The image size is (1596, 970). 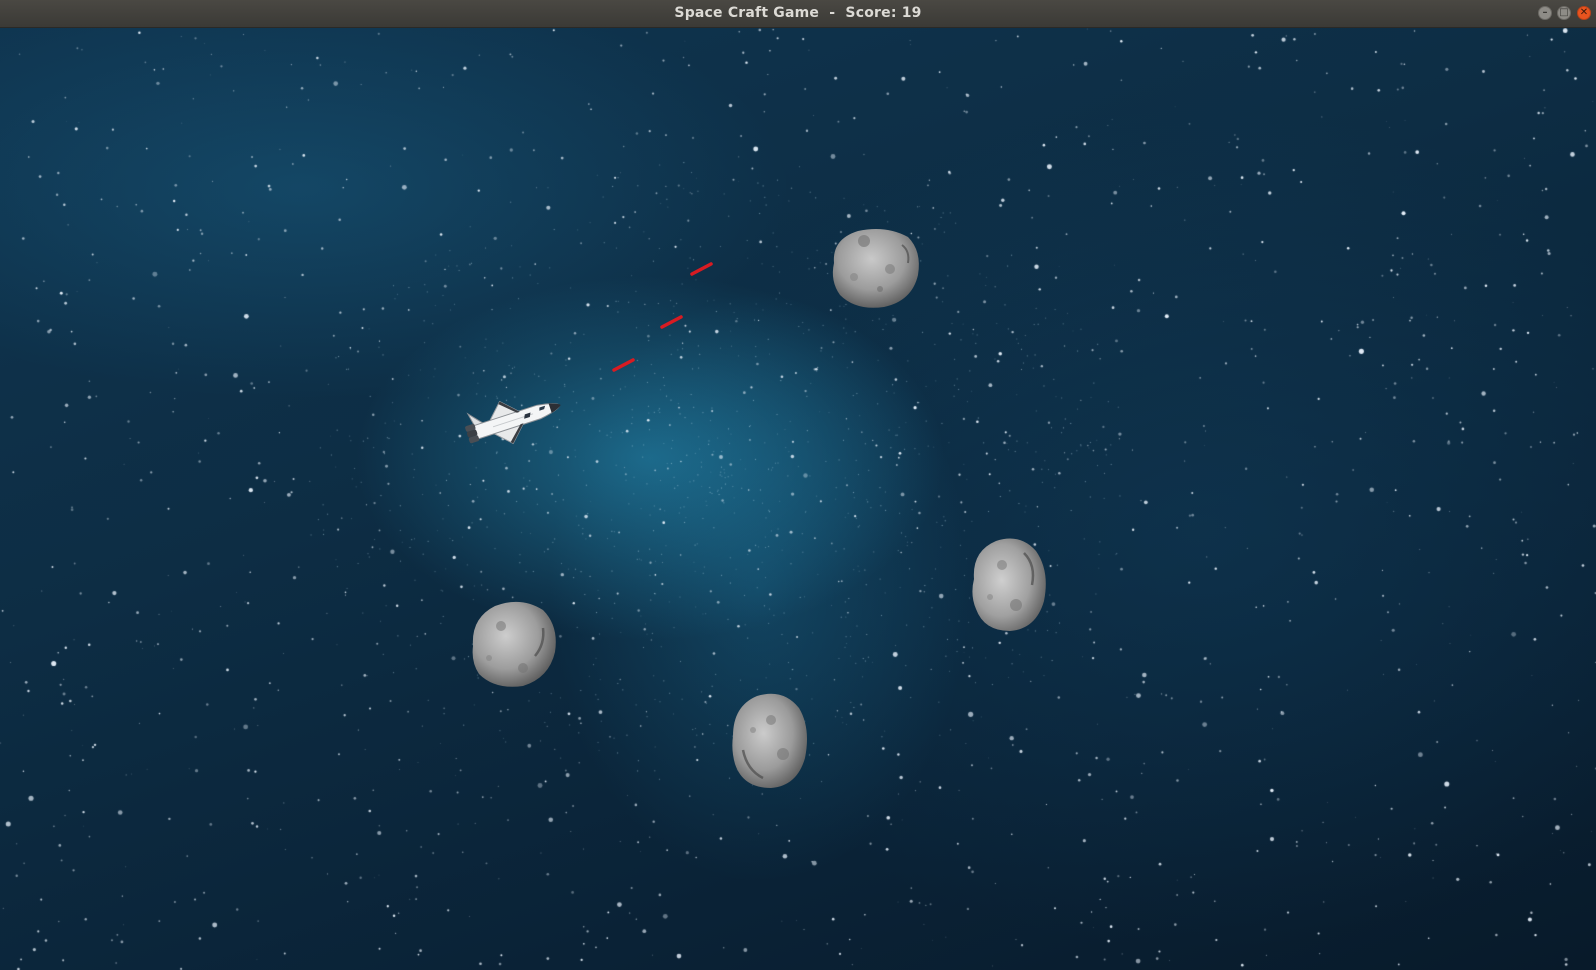 I want to click on minimize-icon: –, so click(x=1545, y=13).